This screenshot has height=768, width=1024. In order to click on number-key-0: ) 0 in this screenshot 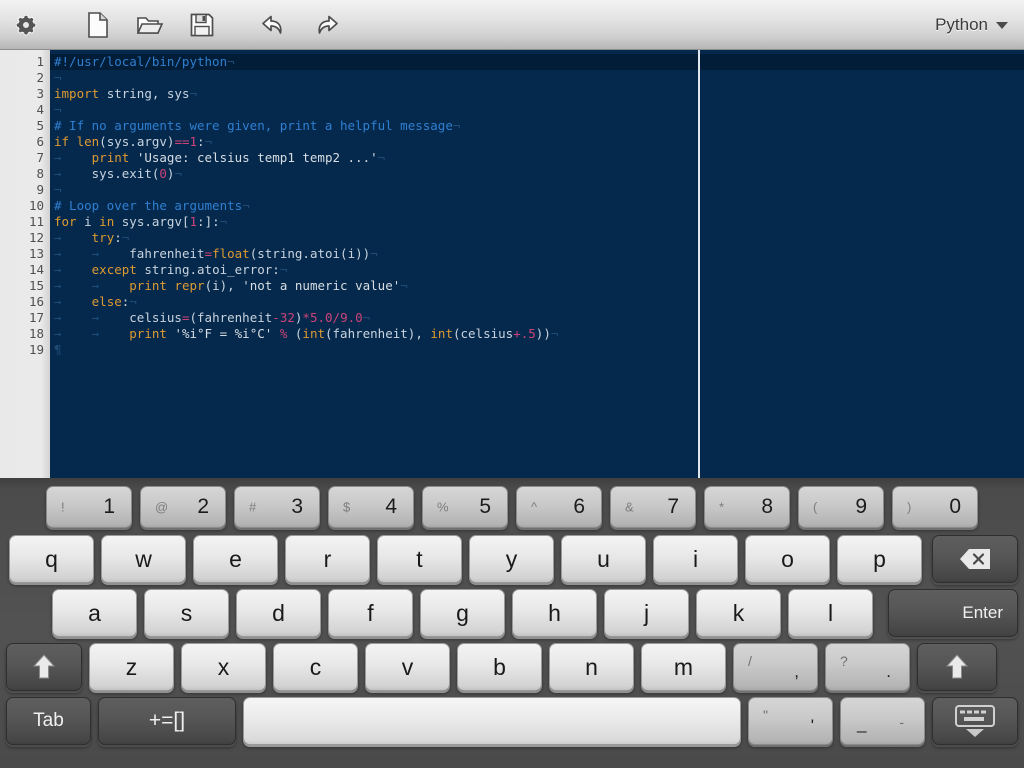, I will do `click(935, 507)`.